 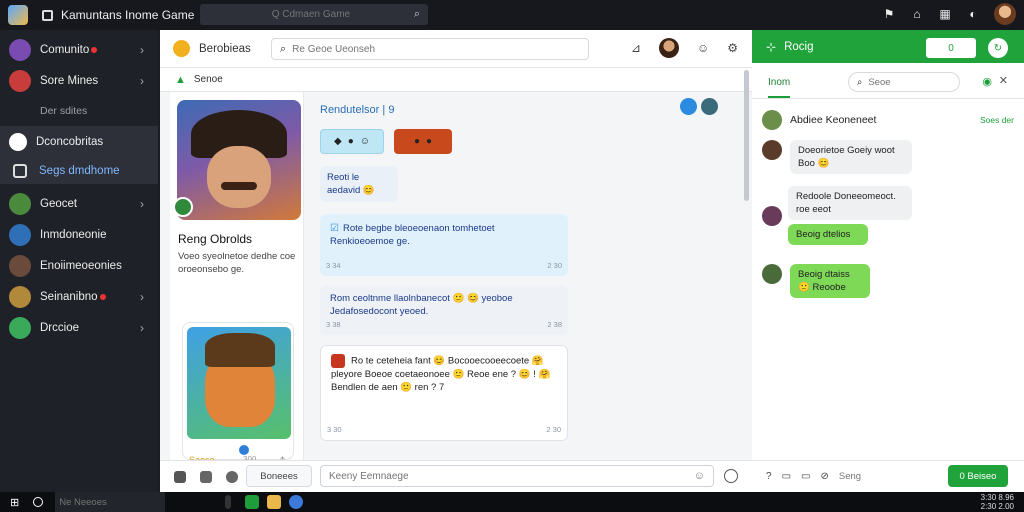 I want to click on home-icon: ⌂, so click(x=917, y=14).